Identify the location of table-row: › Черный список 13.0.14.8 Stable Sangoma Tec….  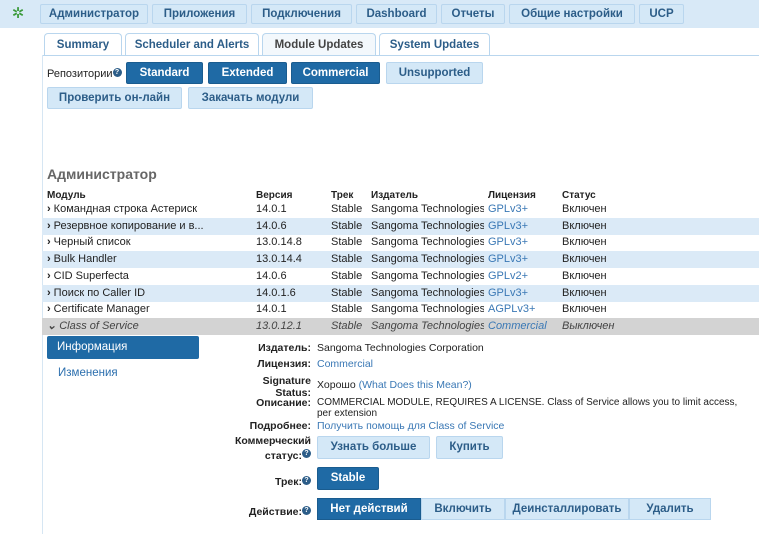
(400, 242).